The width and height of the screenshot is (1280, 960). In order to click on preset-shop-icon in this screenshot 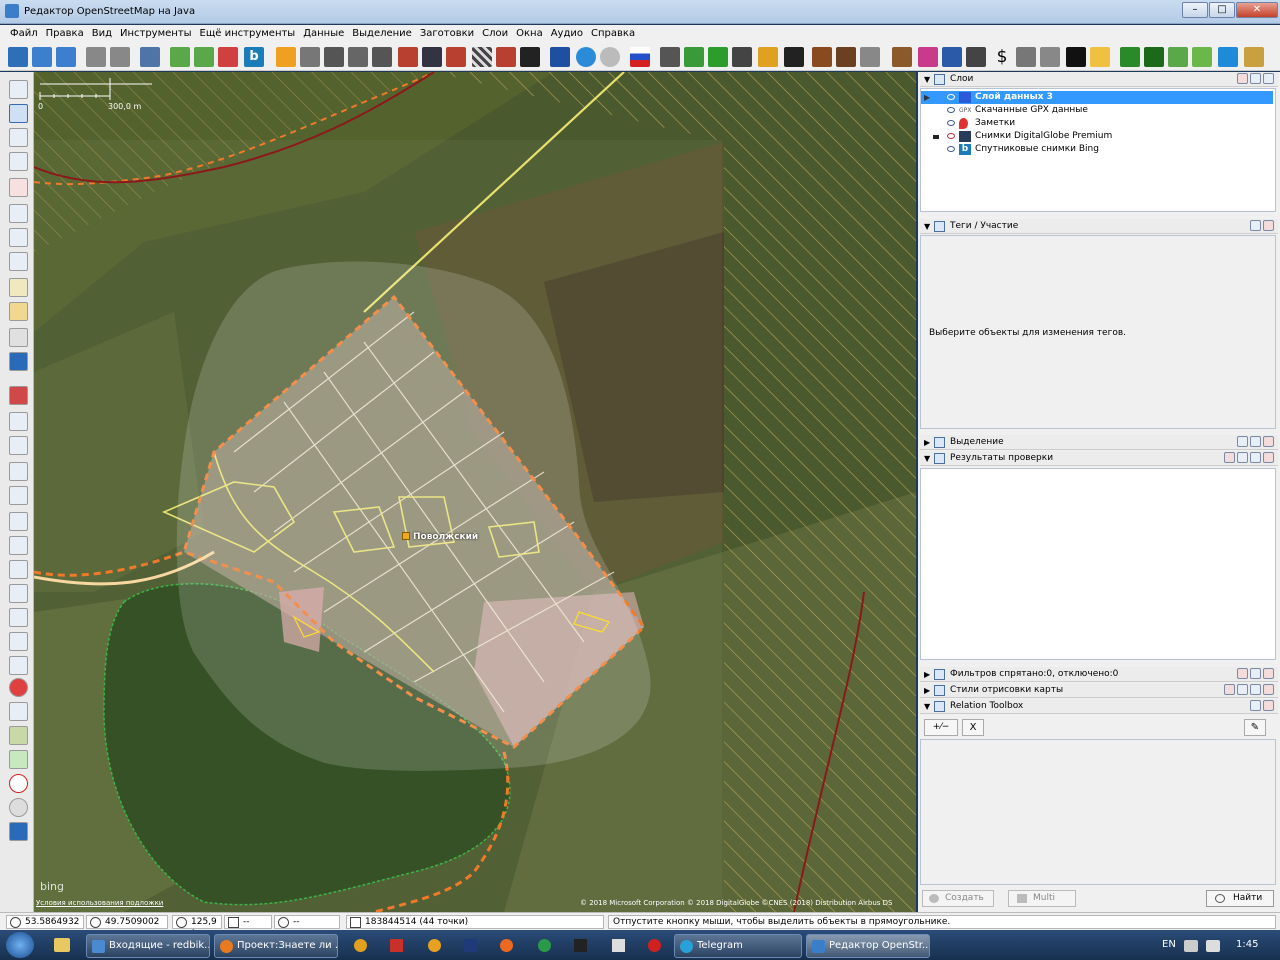, I will do `click(928, 57)`.